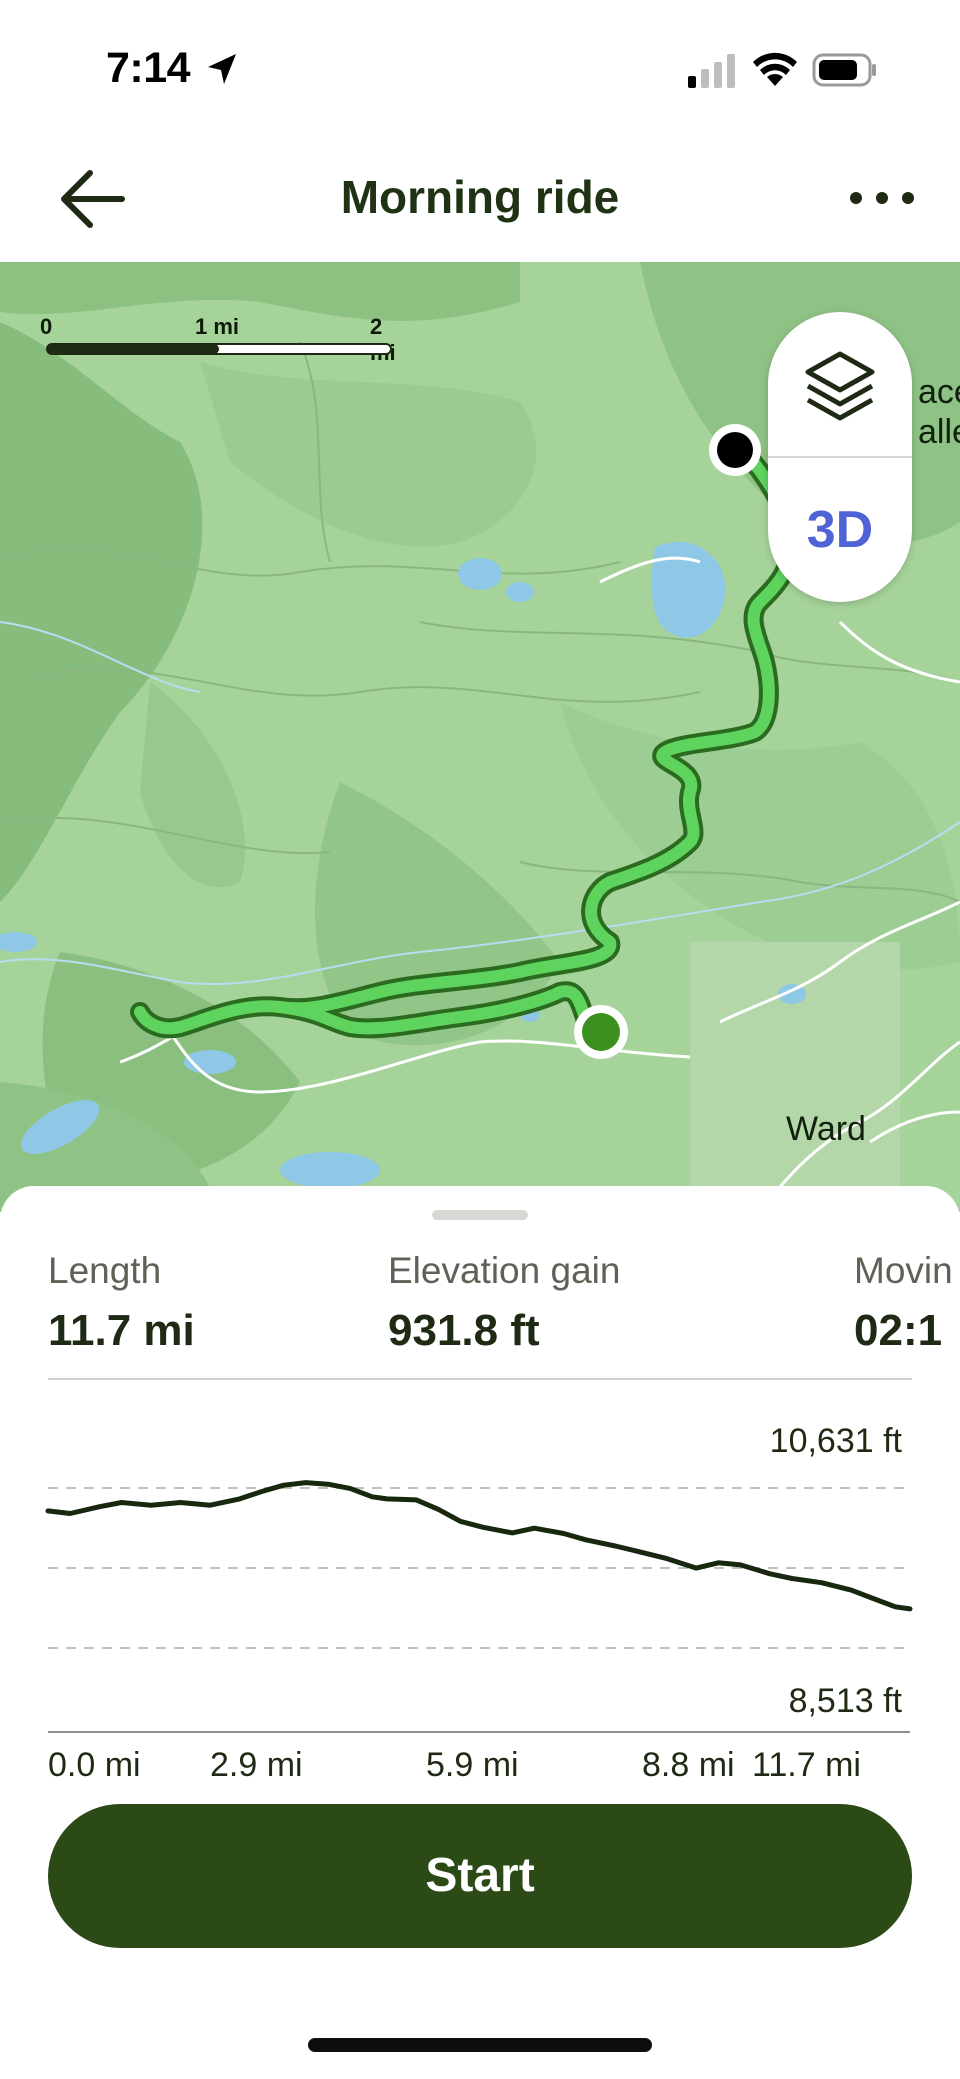  Describe the element at coordinates (148, 68) in the screenshot. I see `status-time: 7:14` at that location.